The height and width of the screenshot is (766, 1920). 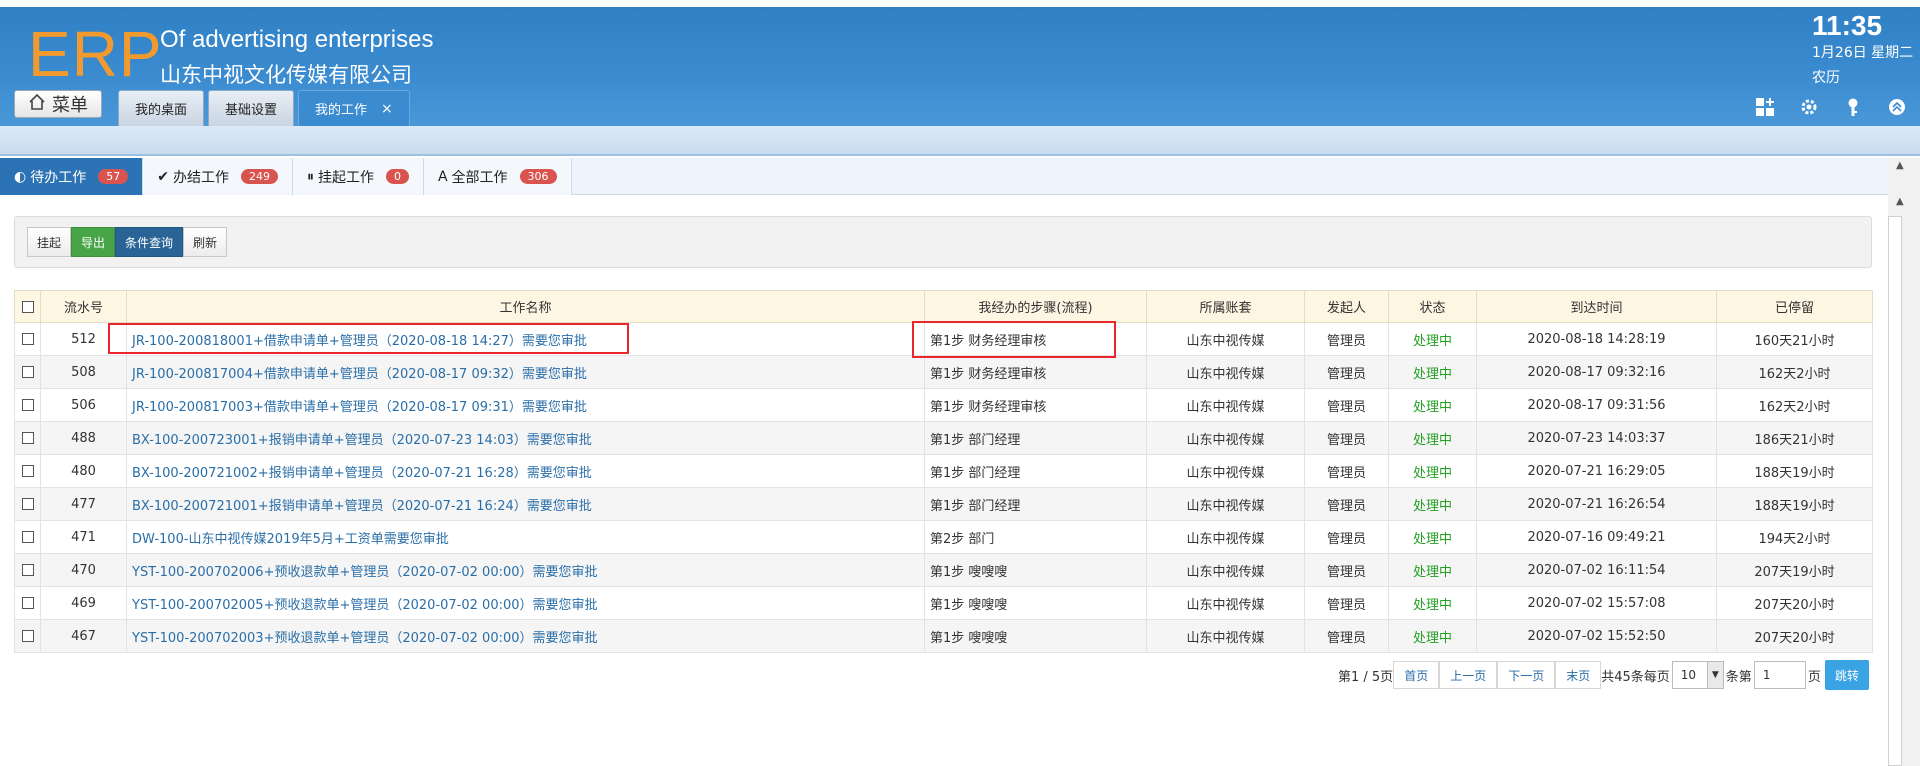 What do you see at coordinates (1346, 306) in the screenshot?
I see `col-header-initiator: 发起人` at bounding box center [1346, 306].